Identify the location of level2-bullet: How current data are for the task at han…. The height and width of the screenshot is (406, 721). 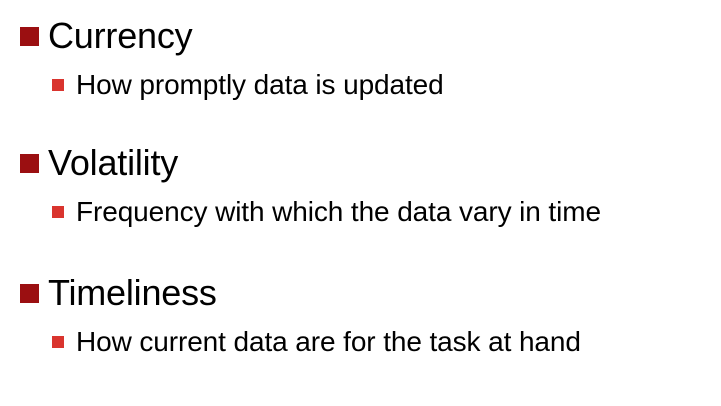
(316, 342).